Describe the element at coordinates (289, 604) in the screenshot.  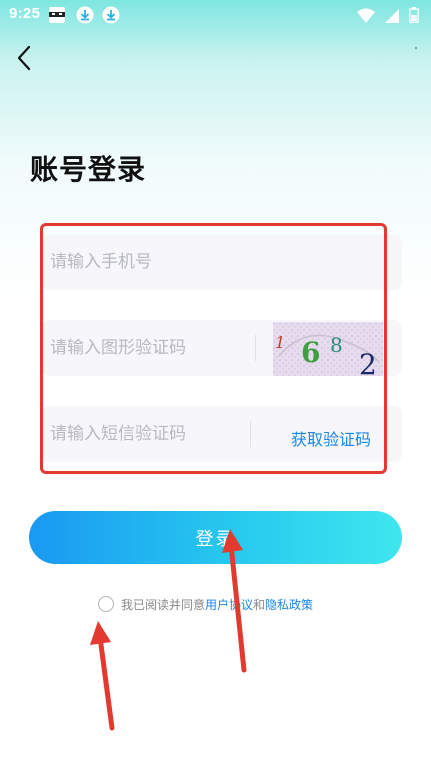
I see `privacy-policy-link: 隐私政策` at that location.